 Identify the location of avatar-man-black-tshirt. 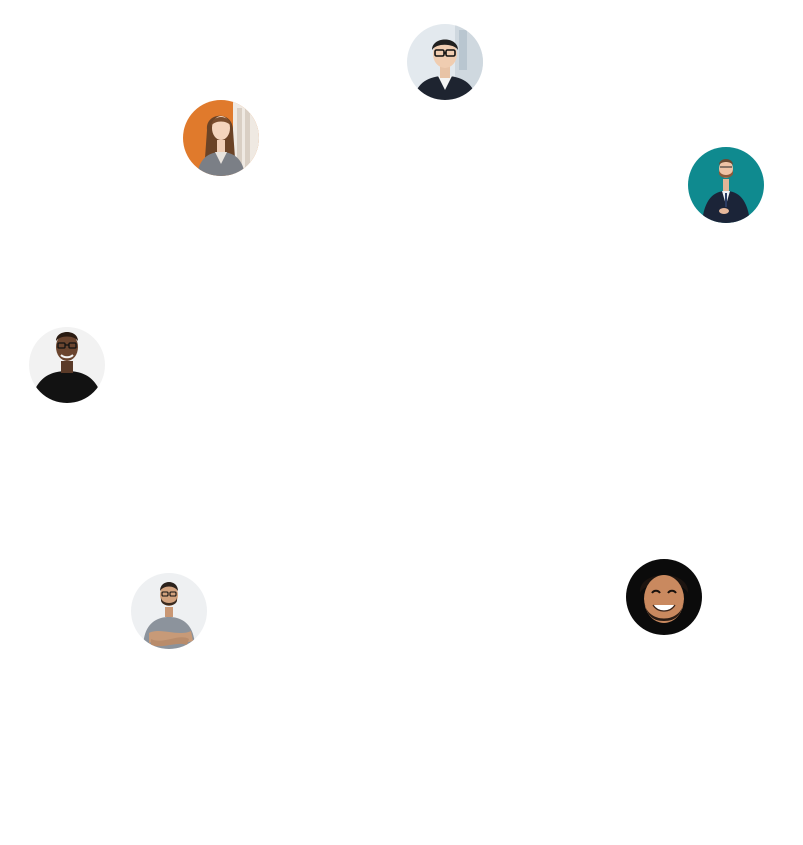
(67, 365).